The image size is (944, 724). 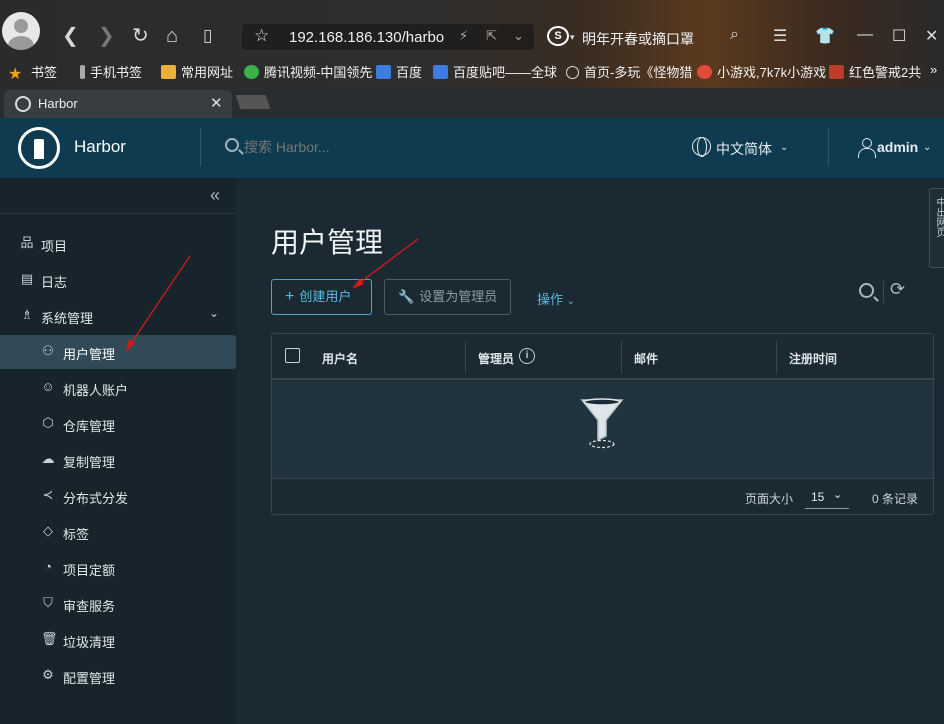 What do you see at coordinates (118, 424) in the screenshot?
I see `sidebar-item-registries: ⬡ 仓库管理` at bounding box center [118, 424].